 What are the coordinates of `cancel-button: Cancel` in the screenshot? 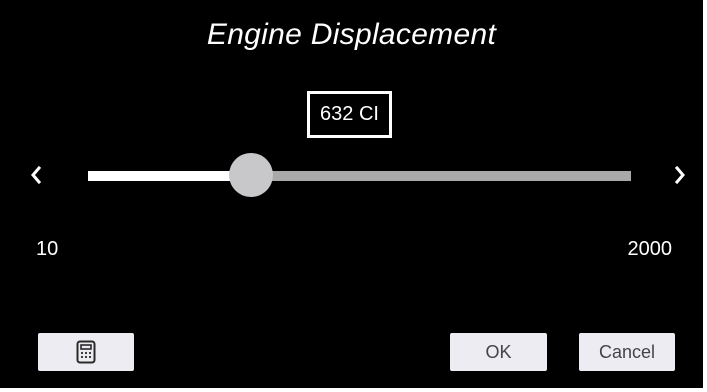 It's located at (627, 352).